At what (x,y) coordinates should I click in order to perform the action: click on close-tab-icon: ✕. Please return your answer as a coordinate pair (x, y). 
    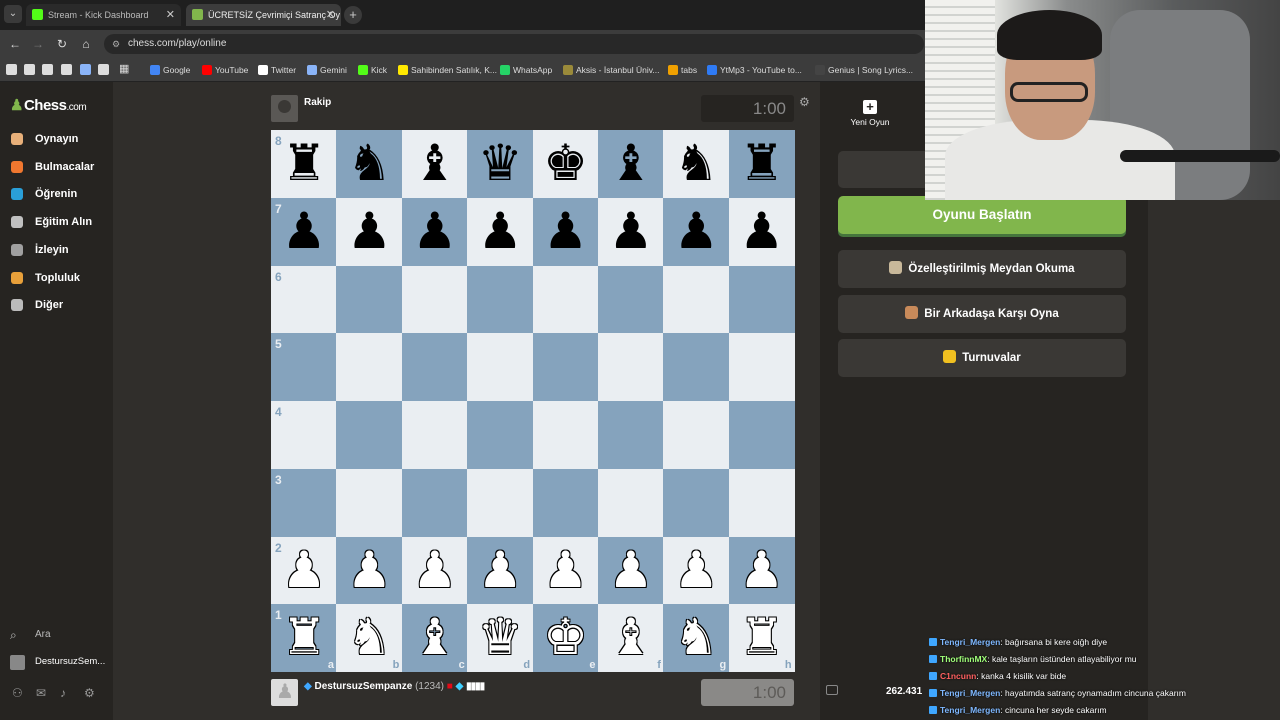
    Looking at the image, I should click on (170, 15).